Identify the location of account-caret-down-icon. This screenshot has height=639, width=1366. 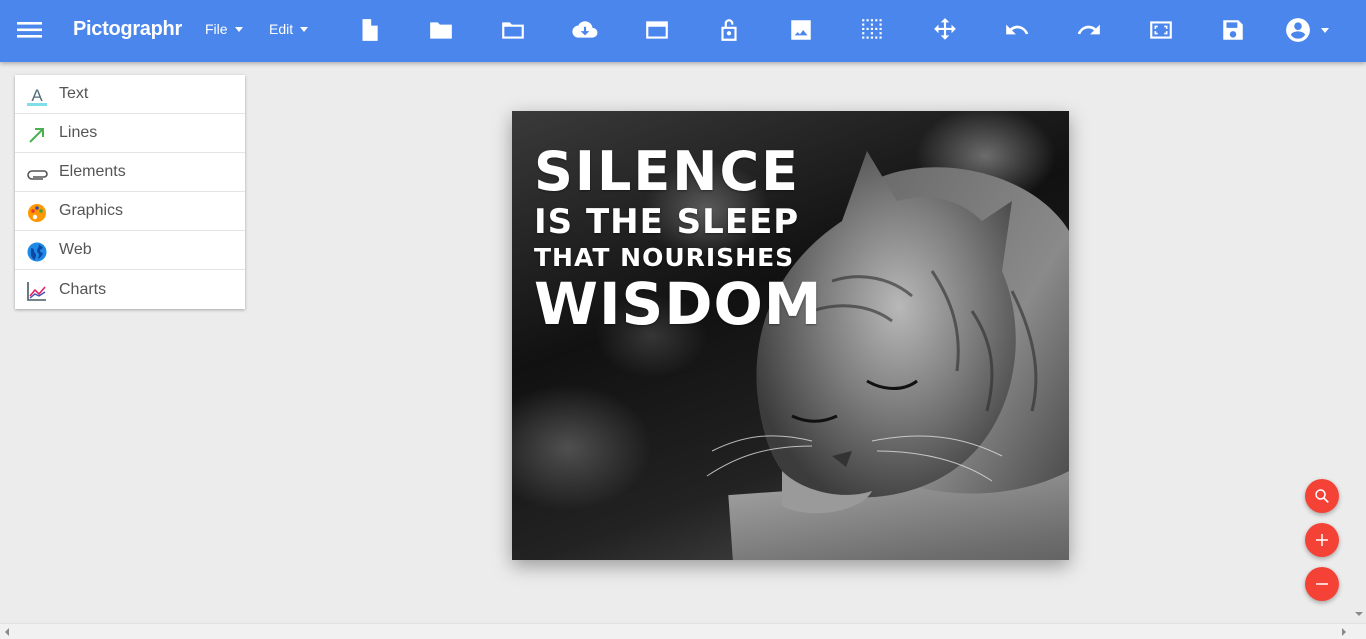
(1325, 30).